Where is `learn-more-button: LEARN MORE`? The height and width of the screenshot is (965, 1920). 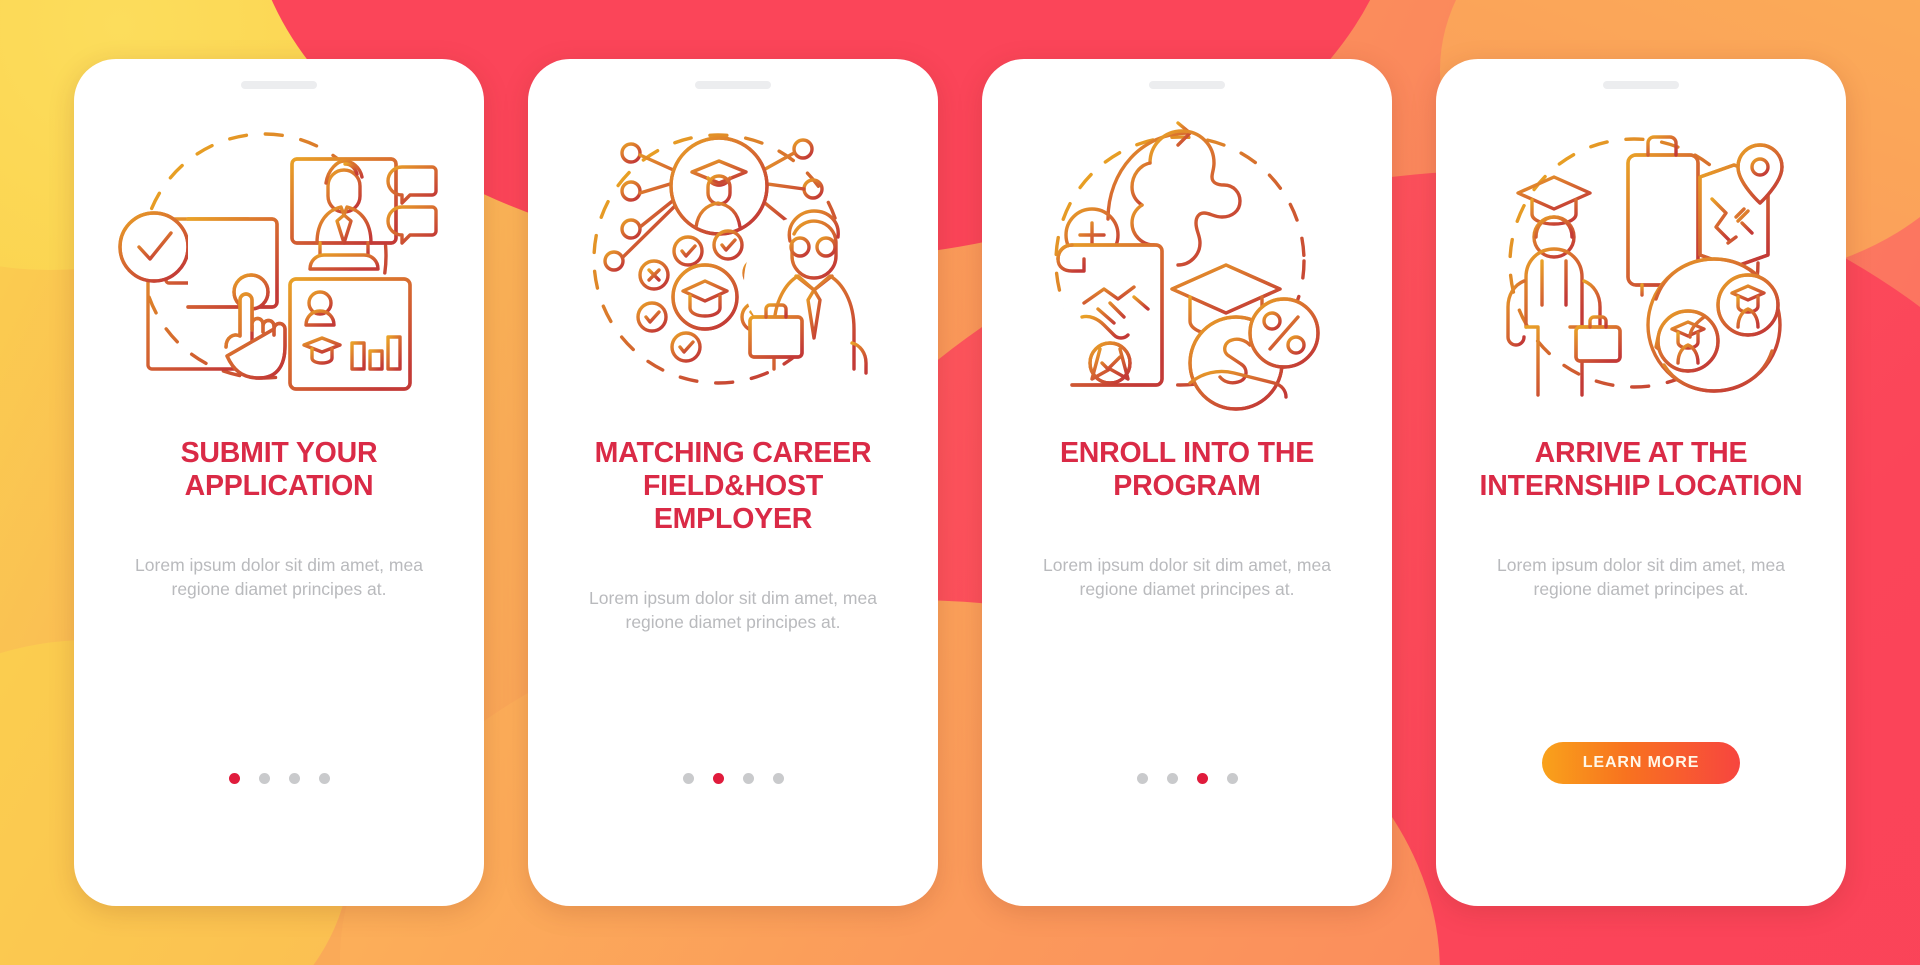
learn-more-button: LEARN MORE is located at coordinates (1641, 763).